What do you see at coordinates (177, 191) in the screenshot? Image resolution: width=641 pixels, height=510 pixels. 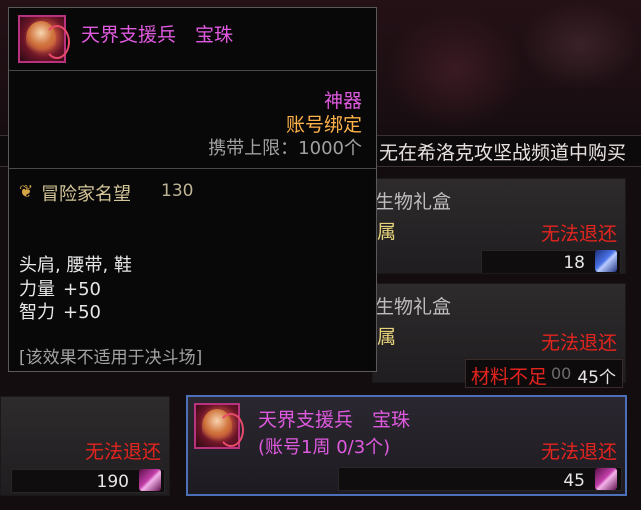 I see `tooltip-fame-value: 130` at bounding box center [177, 191].